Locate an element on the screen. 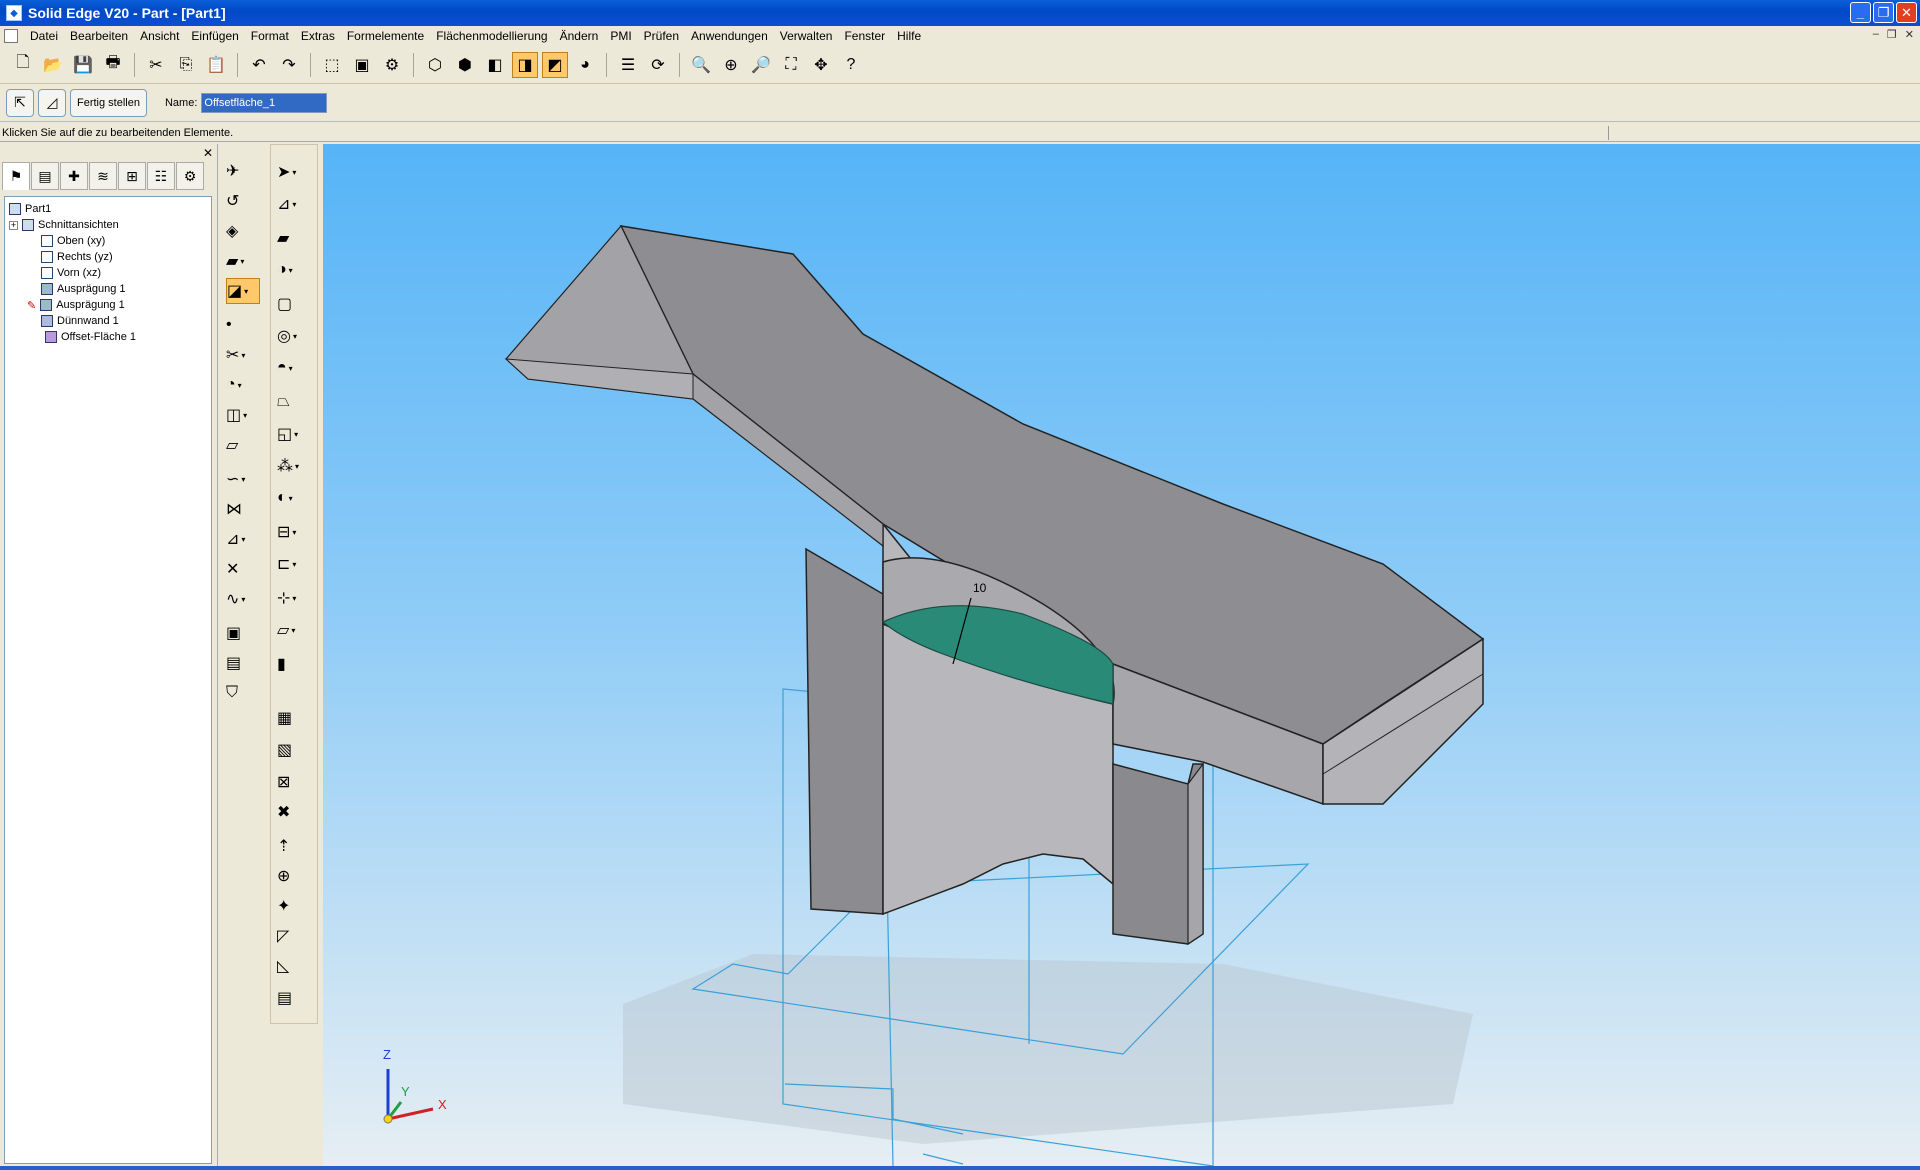  face-select-icon: ◿ is located at coordinates (52, 102).